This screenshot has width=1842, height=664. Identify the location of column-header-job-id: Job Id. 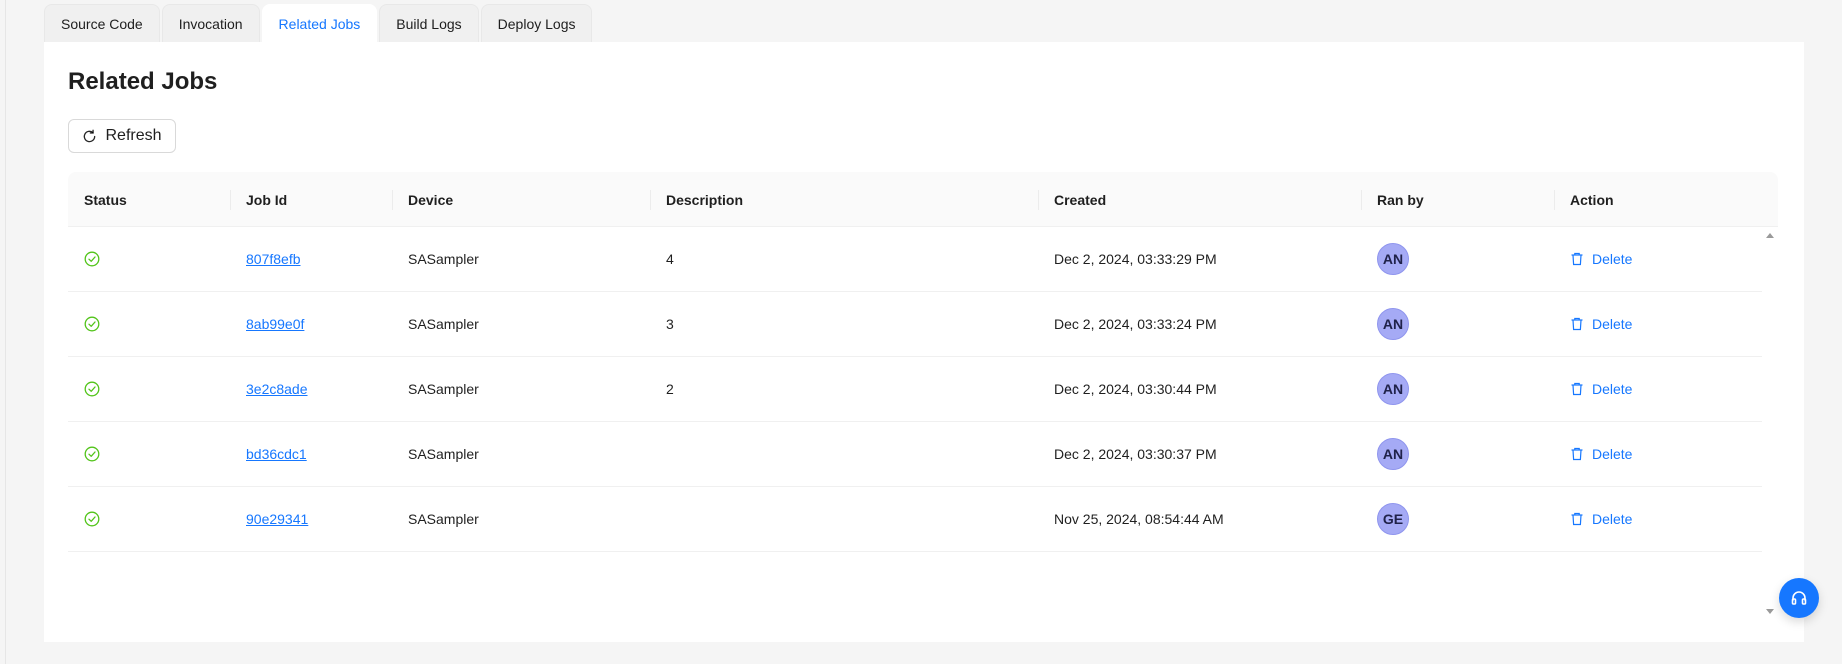
(267, 199).